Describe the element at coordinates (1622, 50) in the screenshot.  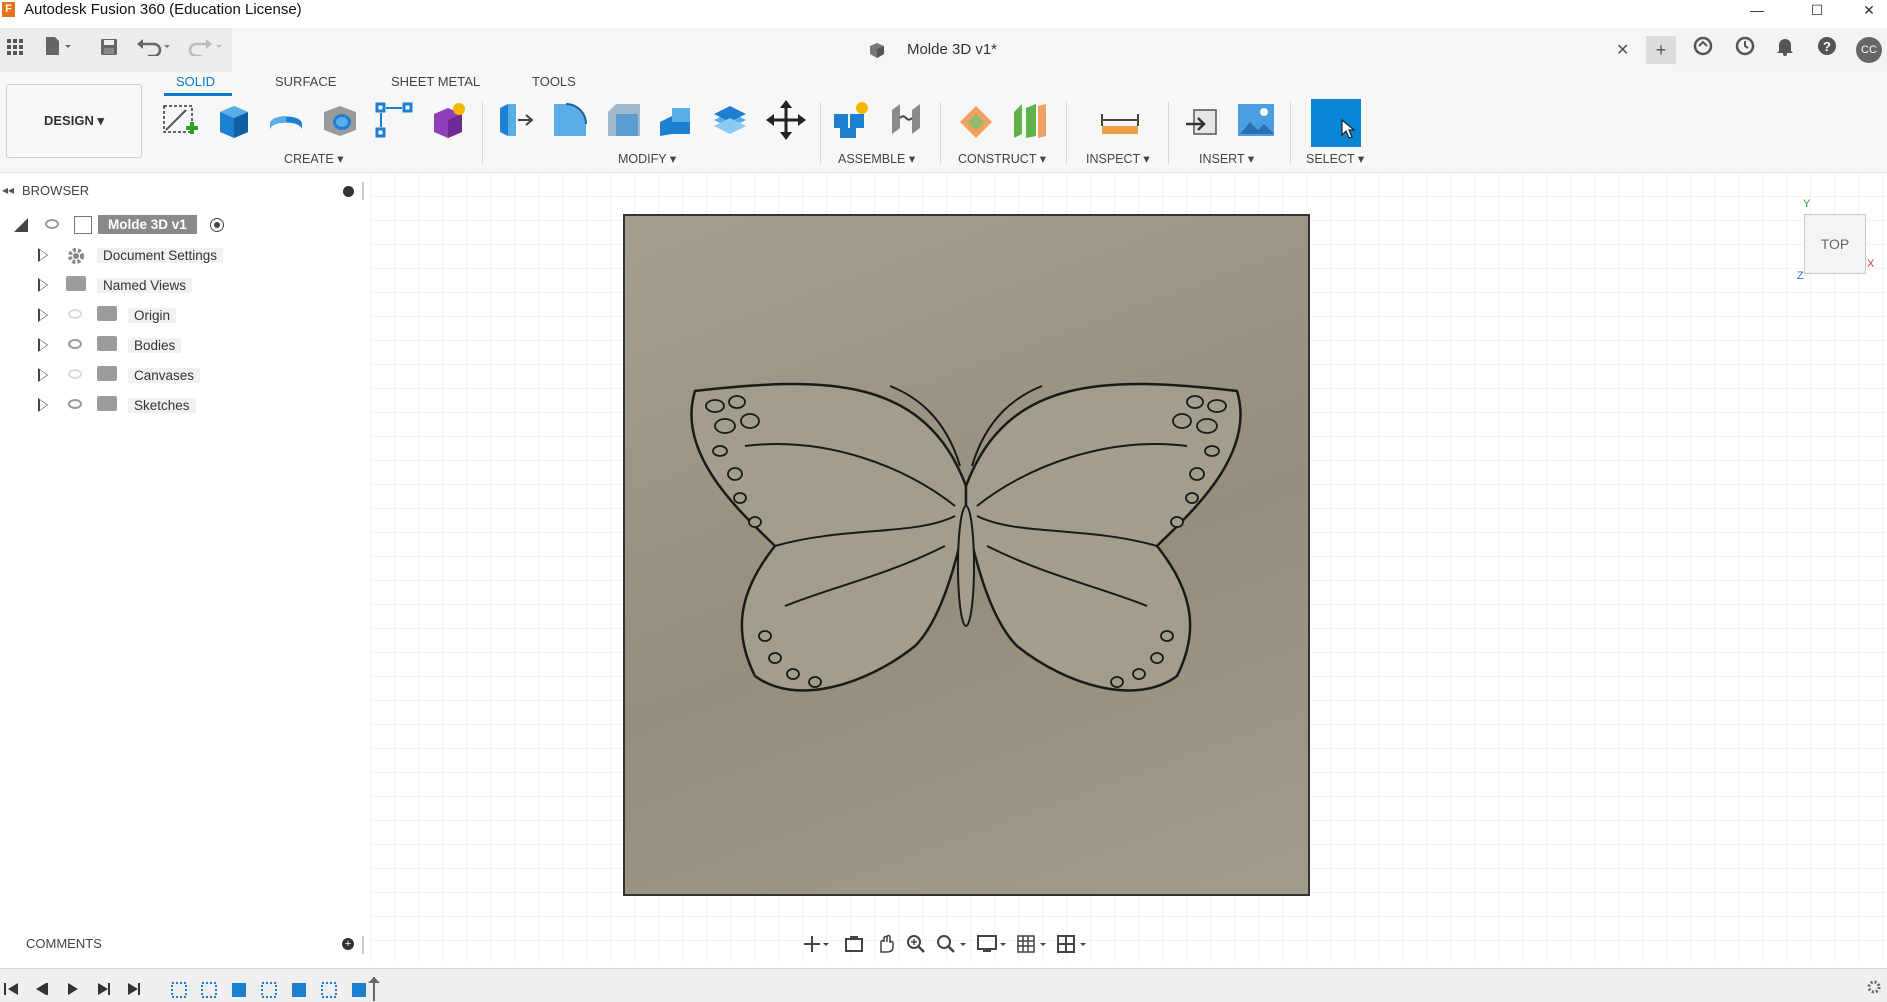
I see `close-tab-button: ✕` at that location.